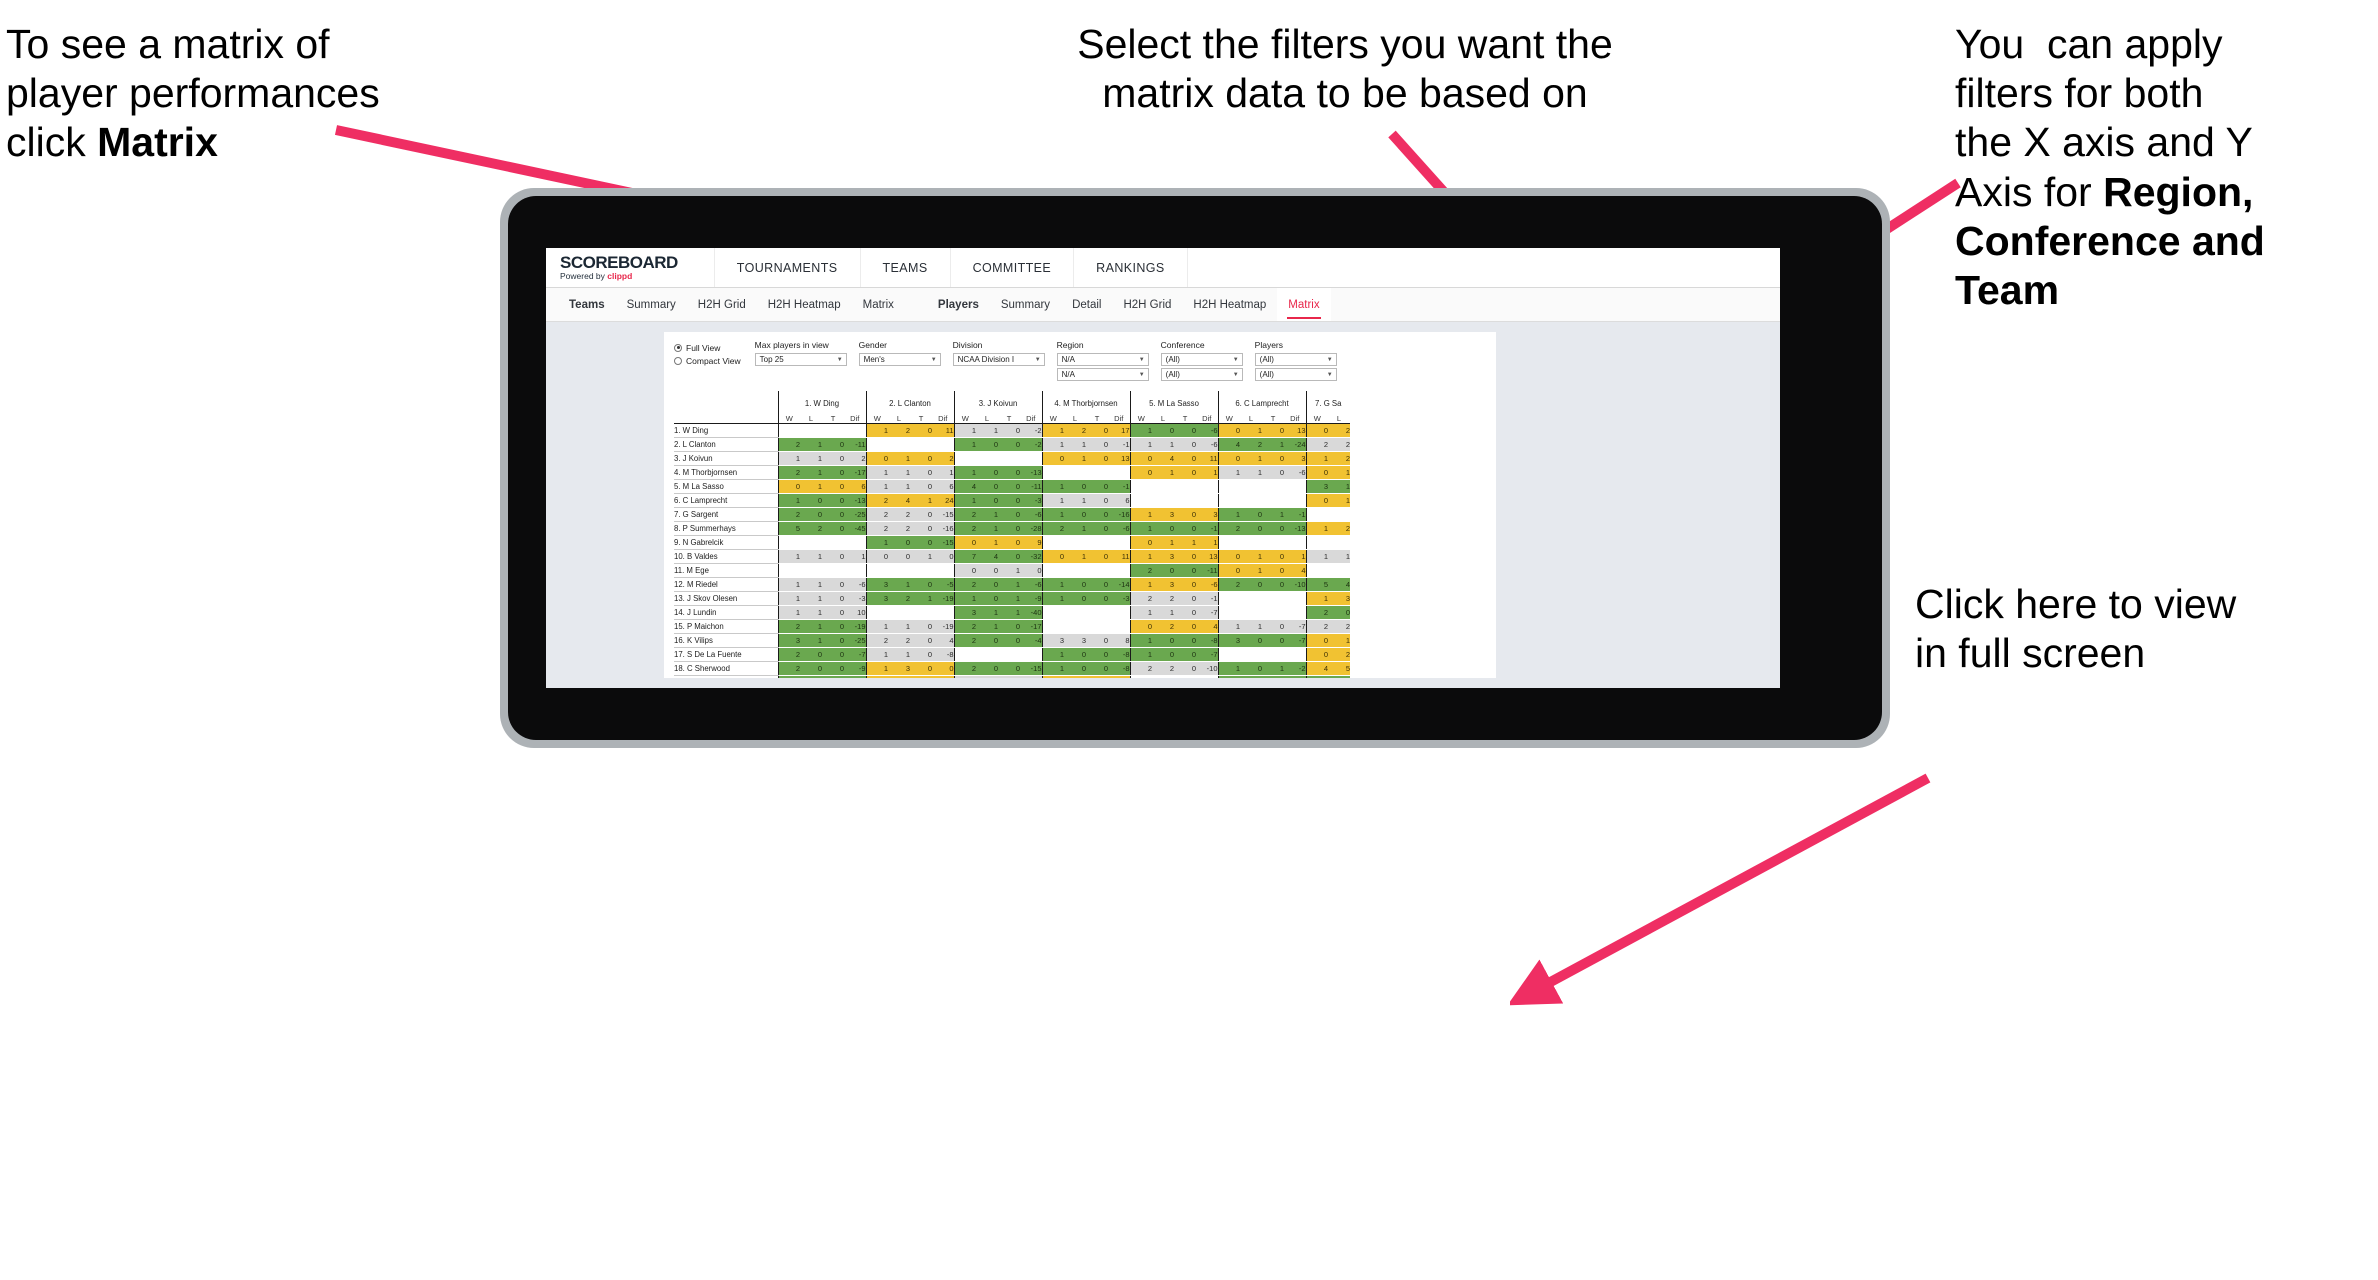  Describe the element at coordinates (1119, 640) in the screenshot. I see `matrix-cell: 8` at that location.